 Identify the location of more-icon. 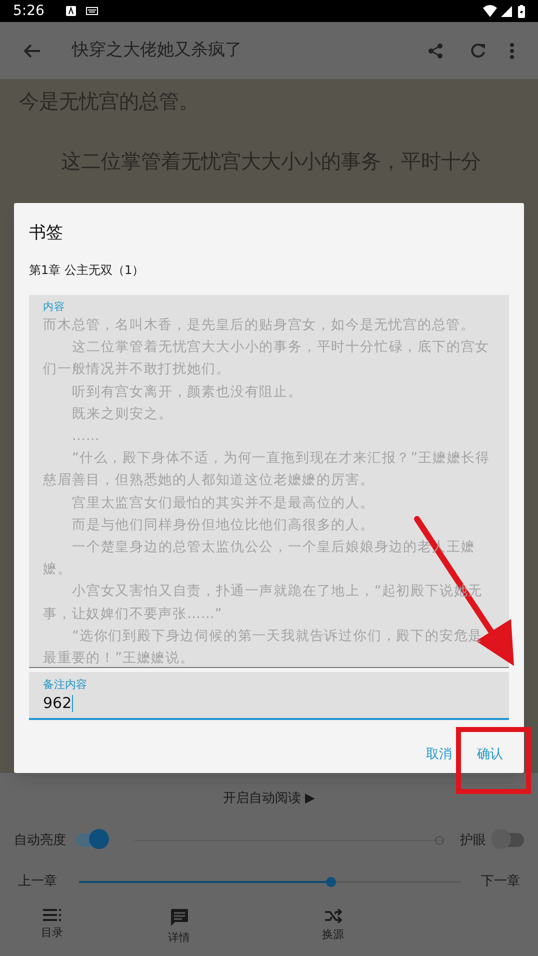
(512, 50).